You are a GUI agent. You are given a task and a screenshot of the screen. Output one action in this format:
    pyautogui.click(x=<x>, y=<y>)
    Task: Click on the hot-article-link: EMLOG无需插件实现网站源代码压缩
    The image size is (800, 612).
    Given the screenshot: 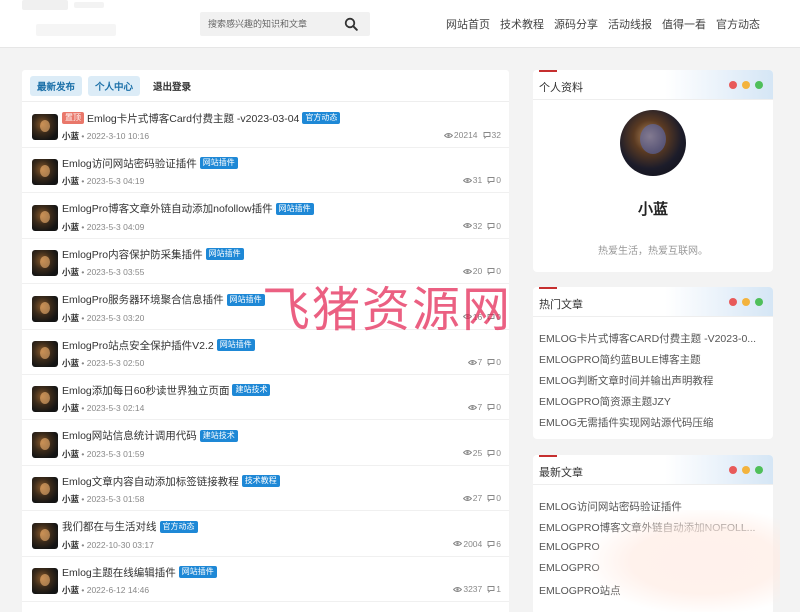 What is the action you would take?
    pyautogui.click(x=653, y=422)
    